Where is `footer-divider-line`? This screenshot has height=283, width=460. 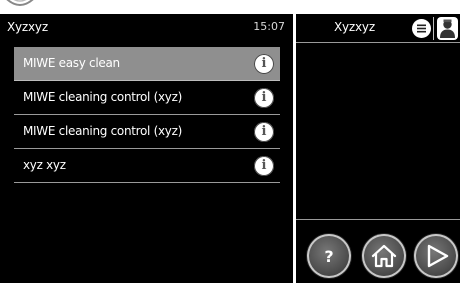
footer-divider-line is located at coordinates (378, 219).